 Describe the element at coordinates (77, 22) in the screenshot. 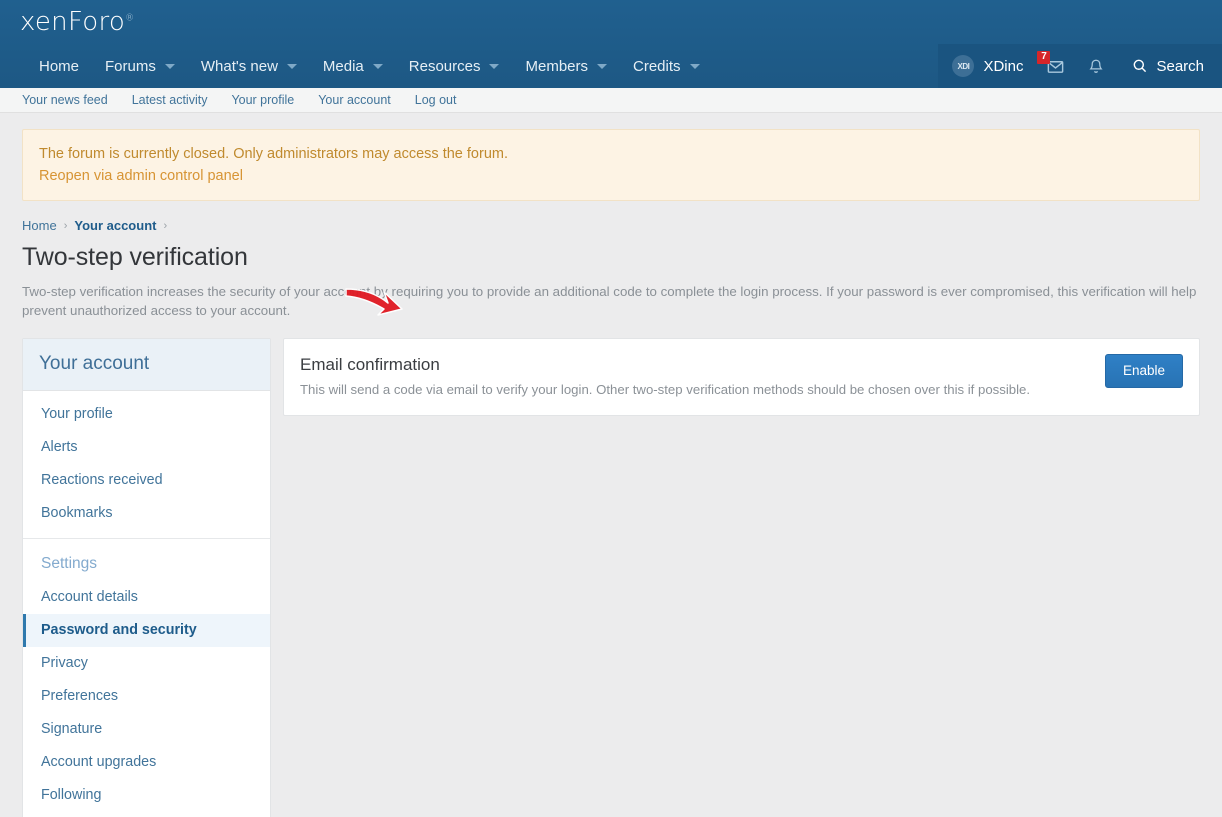

I see `site-logo: xenForo®` at that location.